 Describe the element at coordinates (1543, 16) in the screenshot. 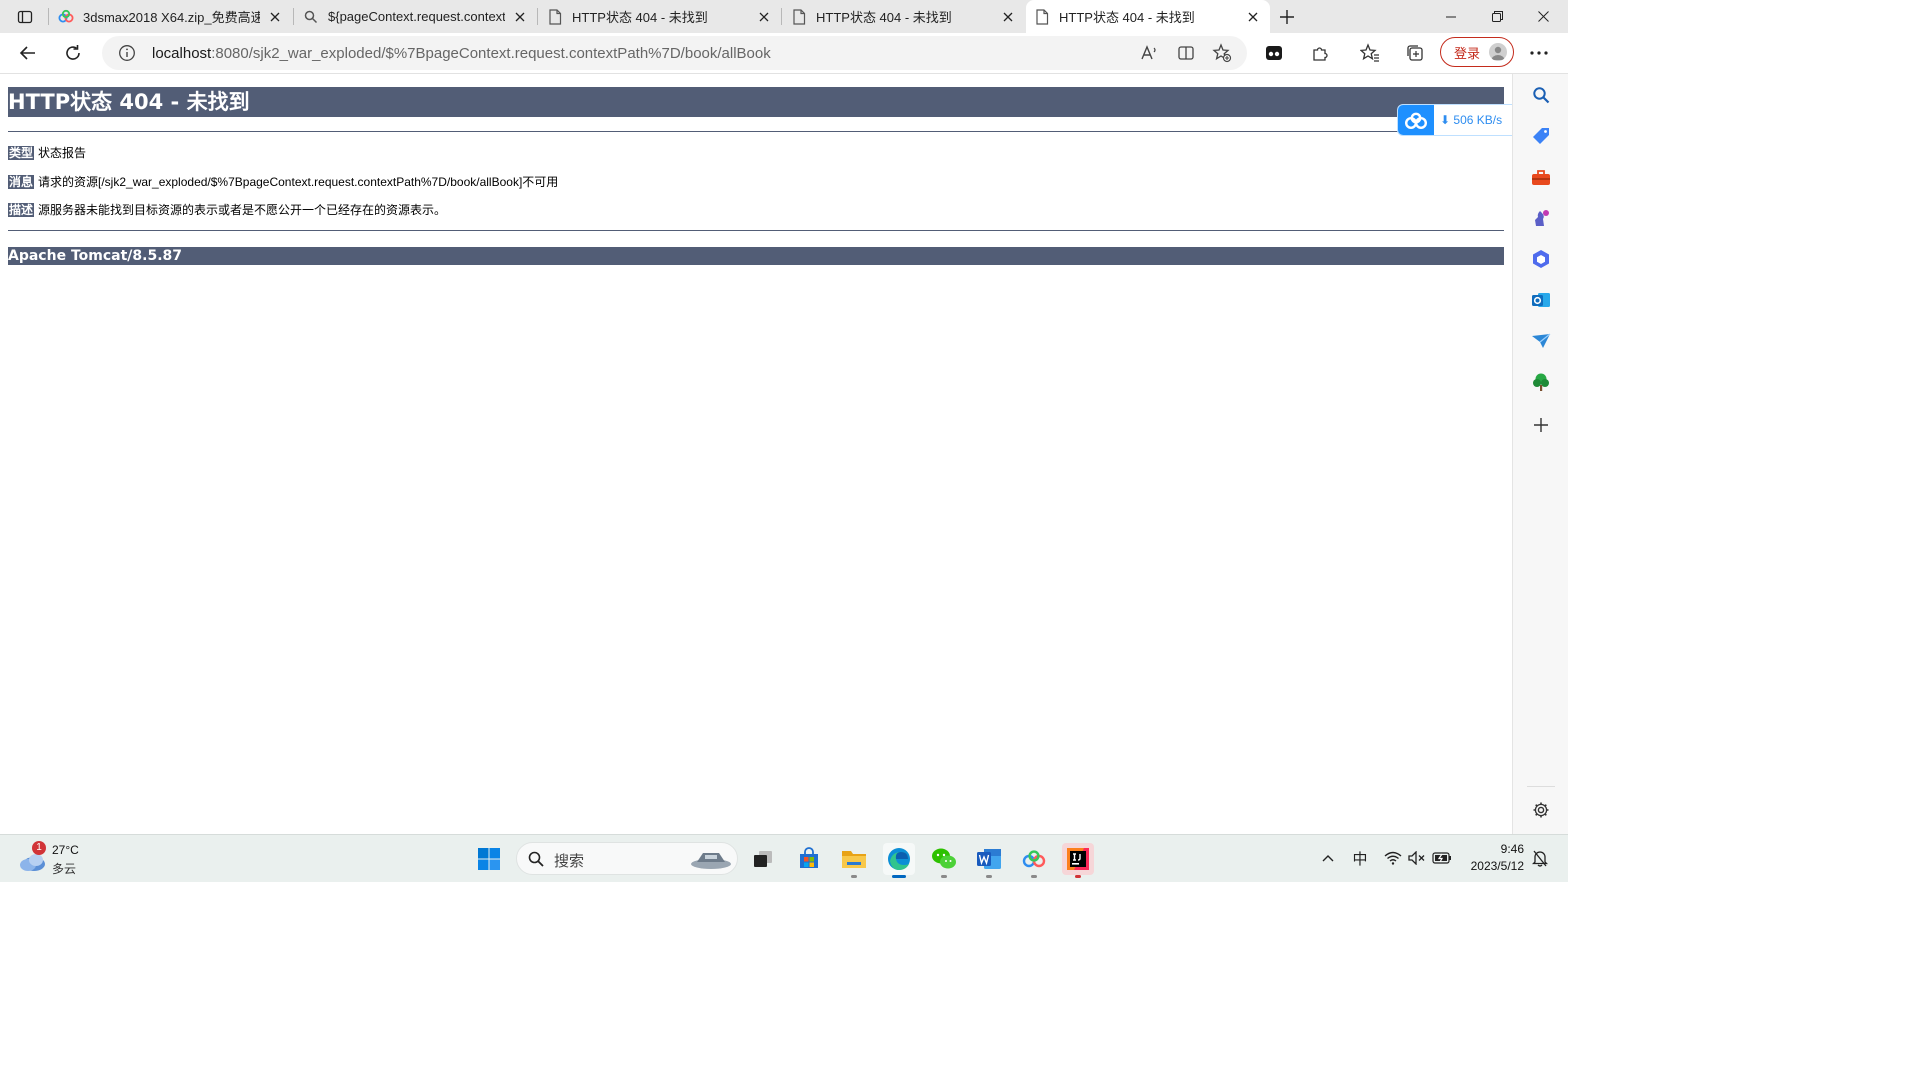

I see `close-window-button` at that location.